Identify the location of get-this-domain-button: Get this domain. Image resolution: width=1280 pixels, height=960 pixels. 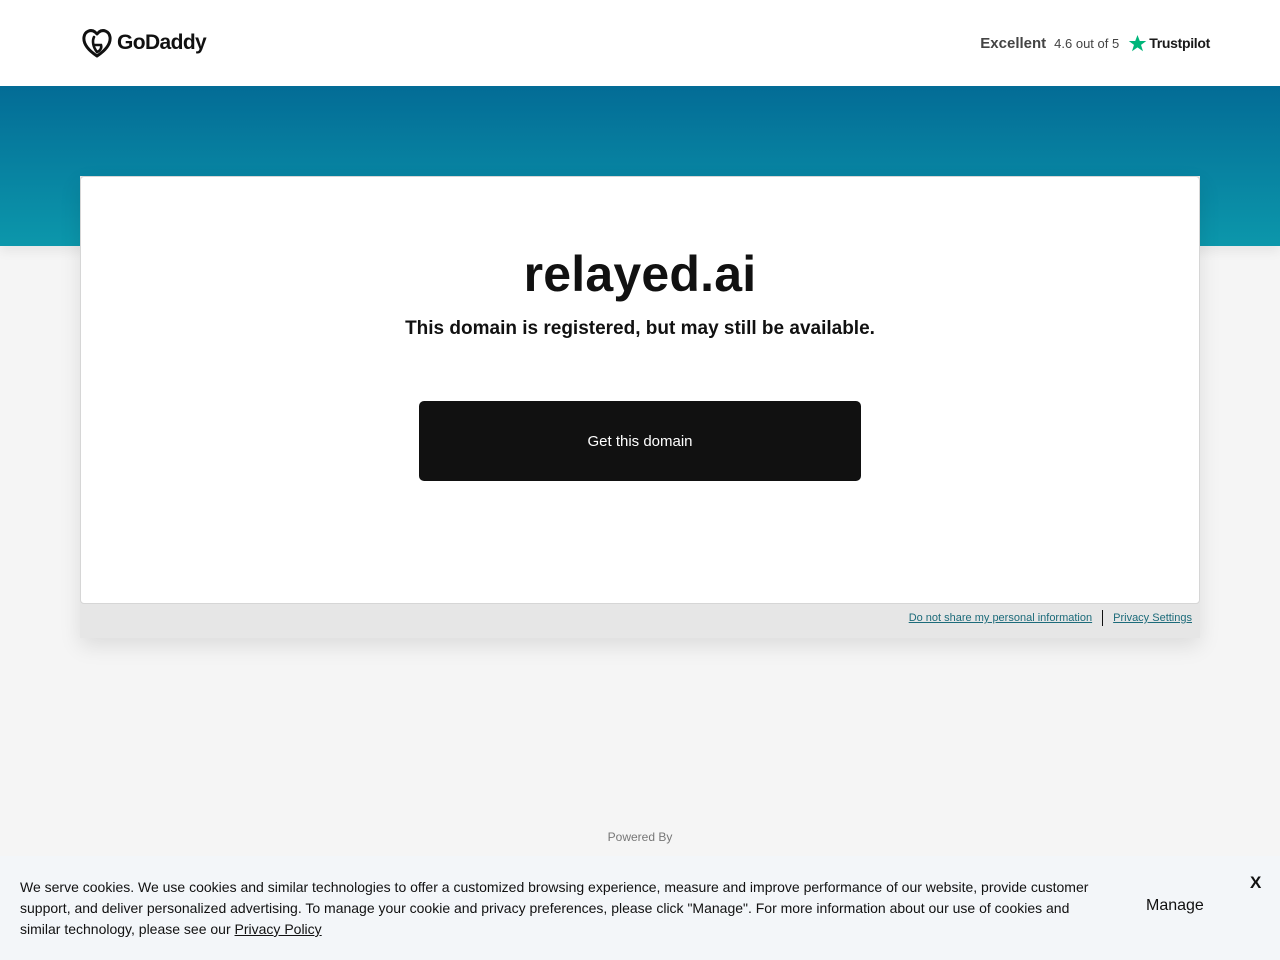
(640, 441).